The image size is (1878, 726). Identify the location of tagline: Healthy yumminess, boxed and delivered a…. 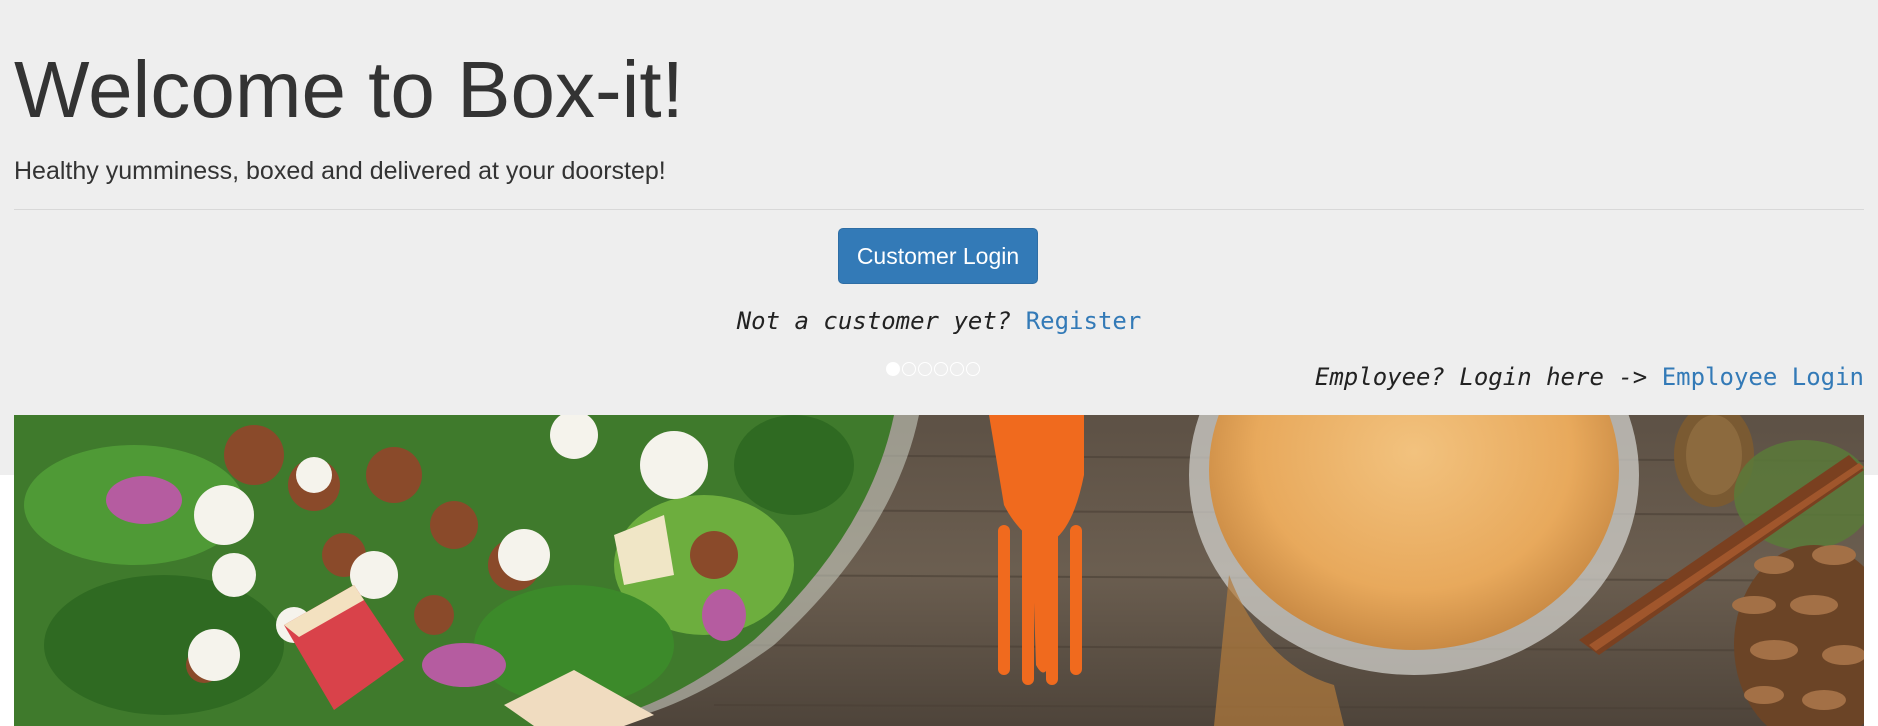
(340, 171).